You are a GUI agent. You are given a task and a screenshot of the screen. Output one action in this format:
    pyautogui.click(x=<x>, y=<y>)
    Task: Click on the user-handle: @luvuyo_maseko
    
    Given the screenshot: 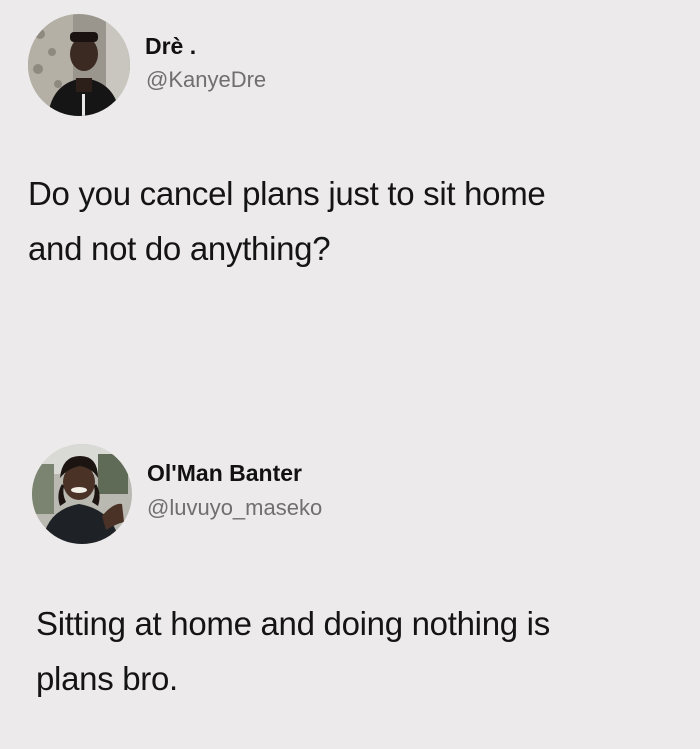 What is the action you would take?
    pyautogui.click(x=234, y=508)
    